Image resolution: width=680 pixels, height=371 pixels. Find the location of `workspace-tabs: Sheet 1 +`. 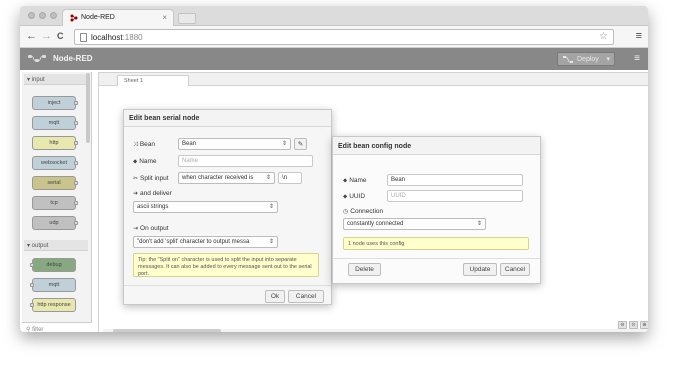

workspace-tabs: Sheet 1 + is located at coordinates (373, 79).